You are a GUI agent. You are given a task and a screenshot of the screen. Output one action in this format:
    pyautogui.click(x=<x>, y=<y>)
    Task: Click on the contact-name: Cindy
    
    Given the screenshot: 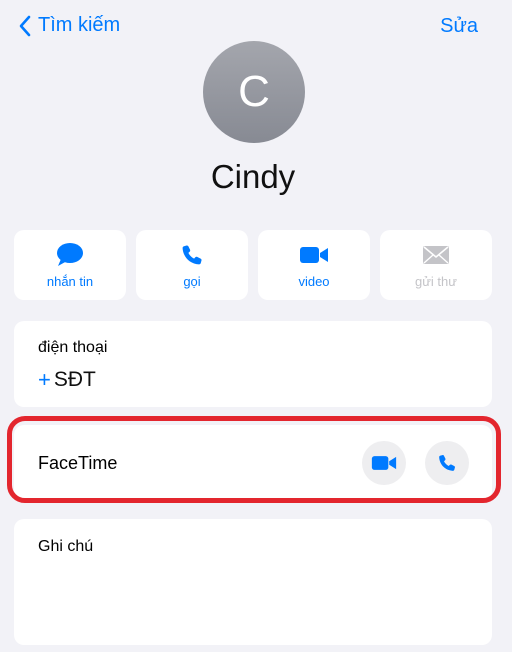 What is the action you would take?
    pyautogui.click(x=253, y=176)
    